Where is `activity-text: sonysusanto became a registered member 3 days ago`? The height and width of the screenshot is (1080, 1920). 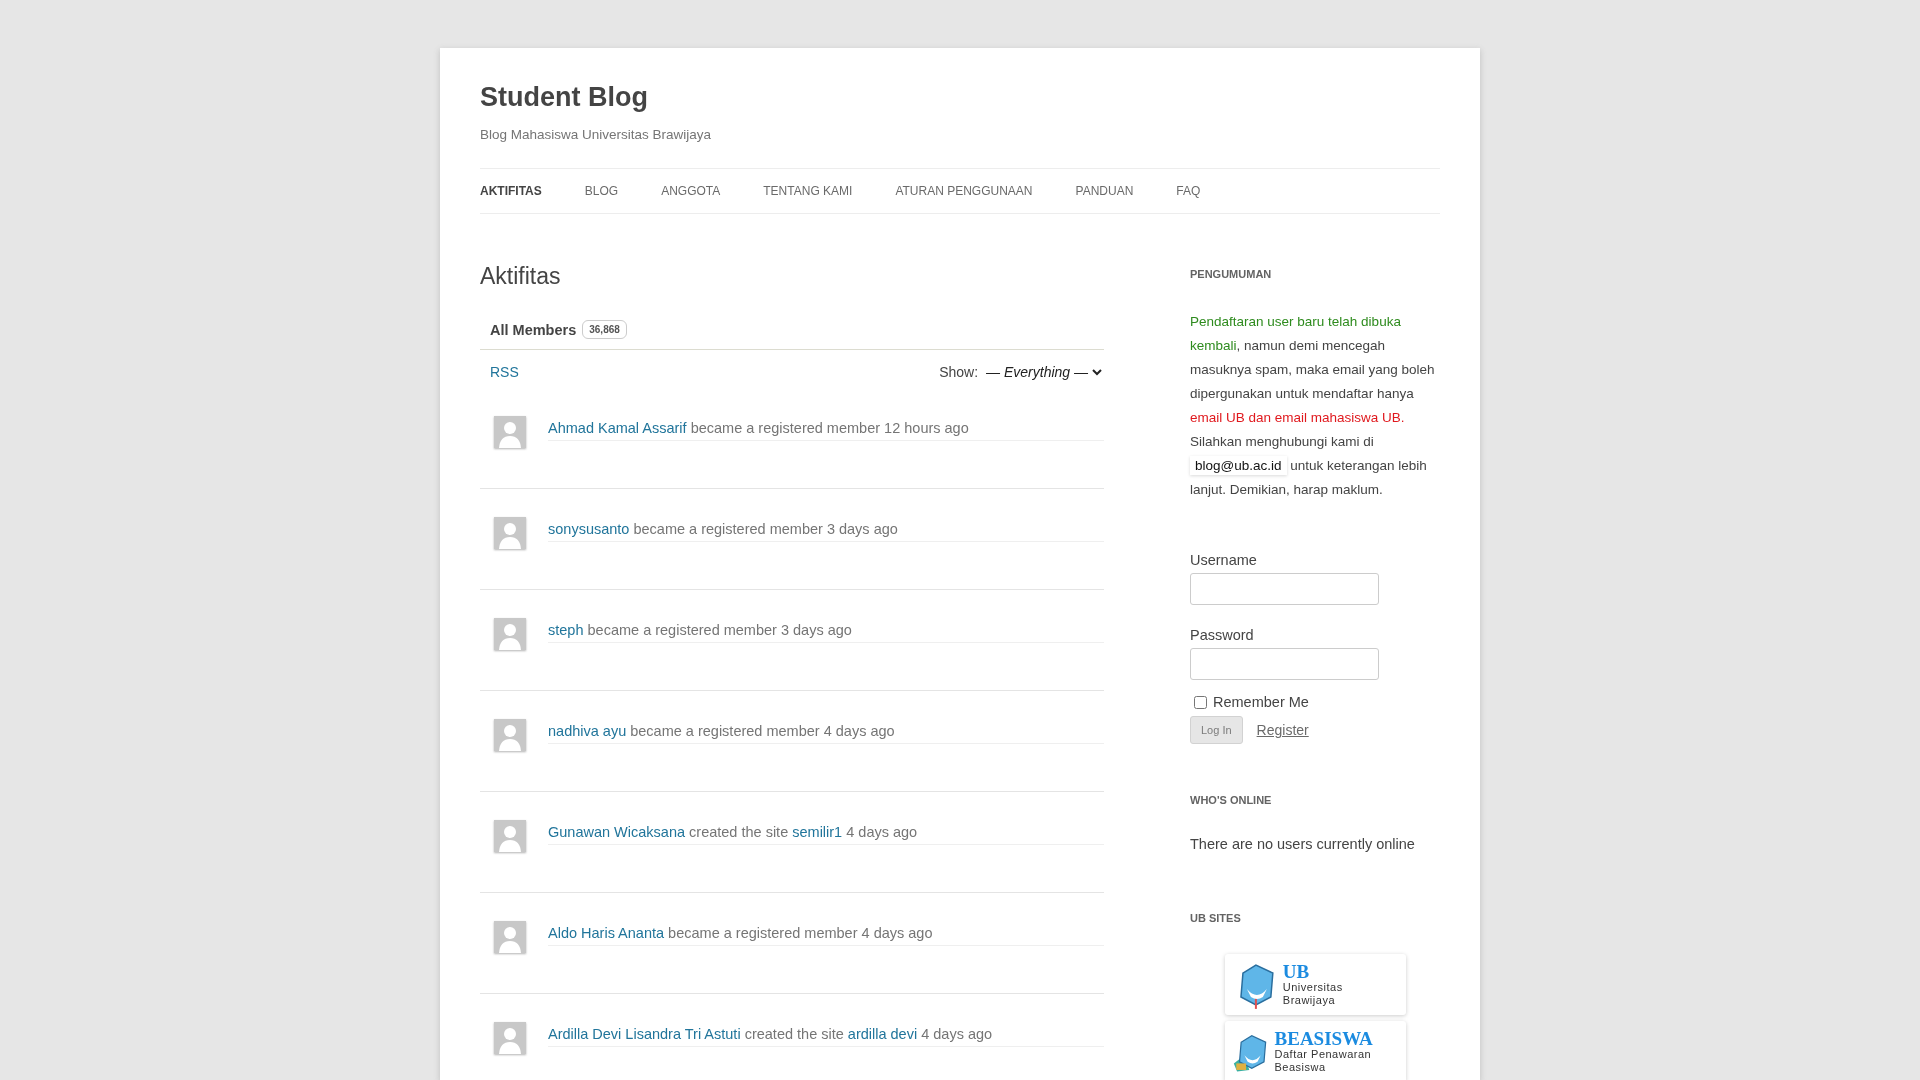 activity-text: sonysusanto became a registered member 3 days ago is located at coordinates (826, 531).